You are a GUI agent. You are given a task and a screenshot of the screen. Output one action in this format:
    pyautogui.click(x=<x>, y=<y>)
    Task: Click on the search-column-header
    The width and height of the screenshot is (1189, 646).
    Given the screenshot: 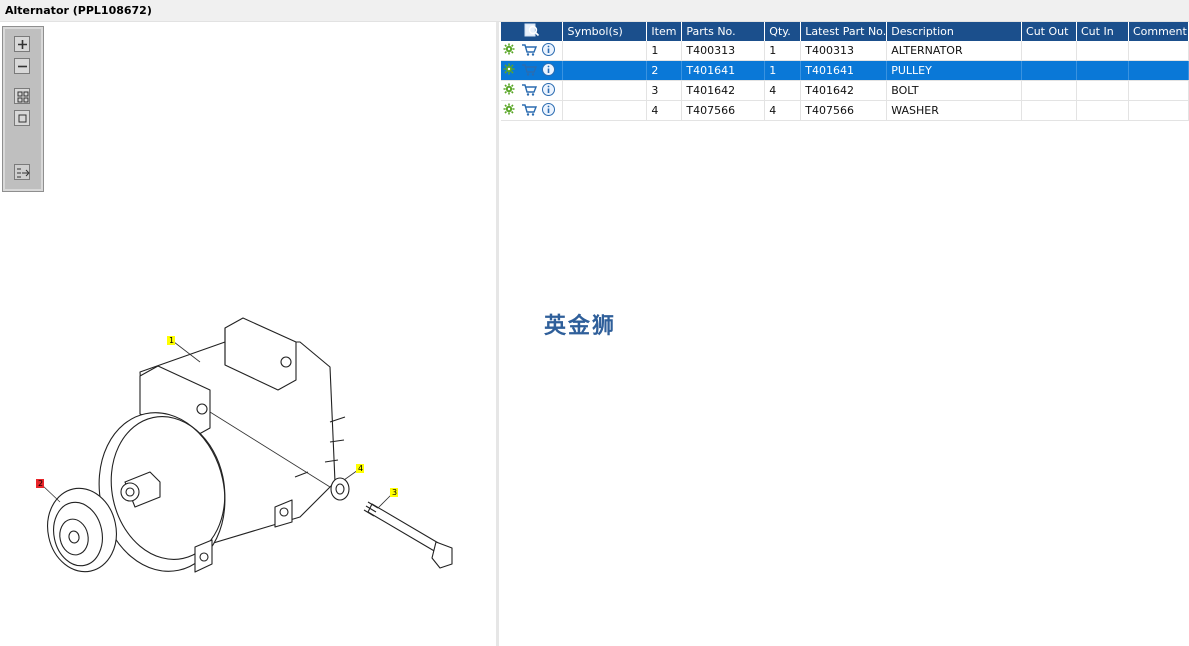 What is the action you would take?
    pyautogui.click(x=532, y=31)
    